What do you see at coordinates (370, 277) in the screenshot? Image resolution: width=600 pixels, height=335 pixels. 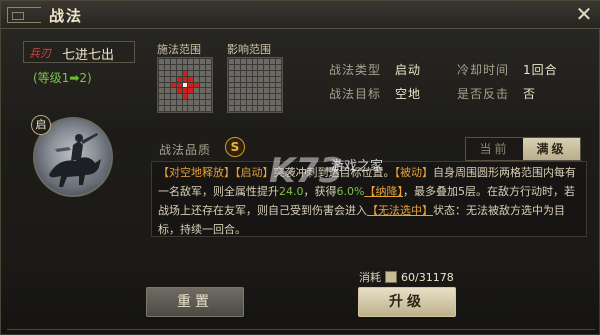 I see `cost-label: 消耗` at bounding box center [370, 277].